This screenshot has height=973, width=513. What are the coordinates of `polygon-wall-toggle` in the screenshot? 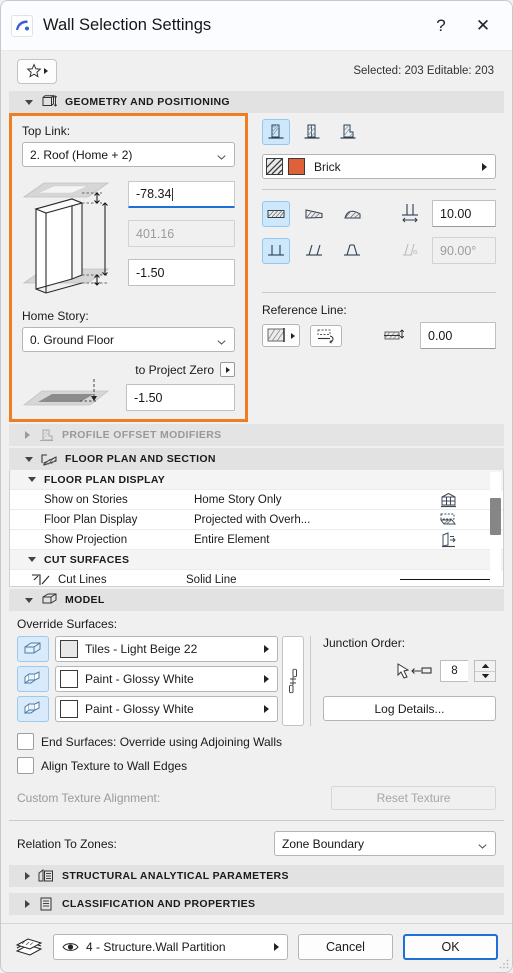 It's located at (352, 214).